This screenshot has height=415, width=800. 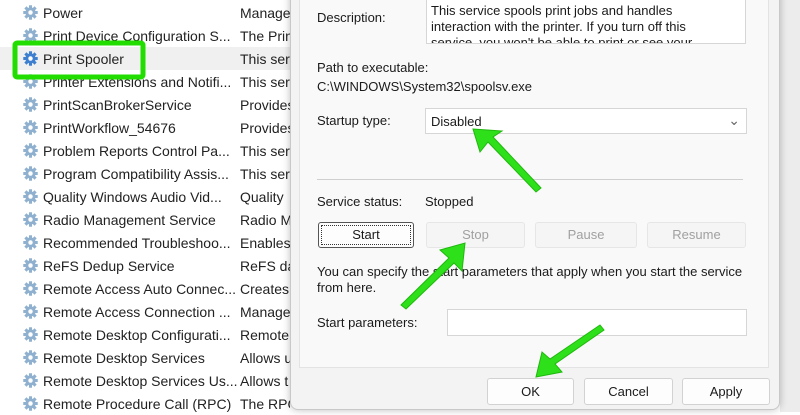 I want to click on startup-type-select: Disabled ⌄, so click(x=586, y=121).